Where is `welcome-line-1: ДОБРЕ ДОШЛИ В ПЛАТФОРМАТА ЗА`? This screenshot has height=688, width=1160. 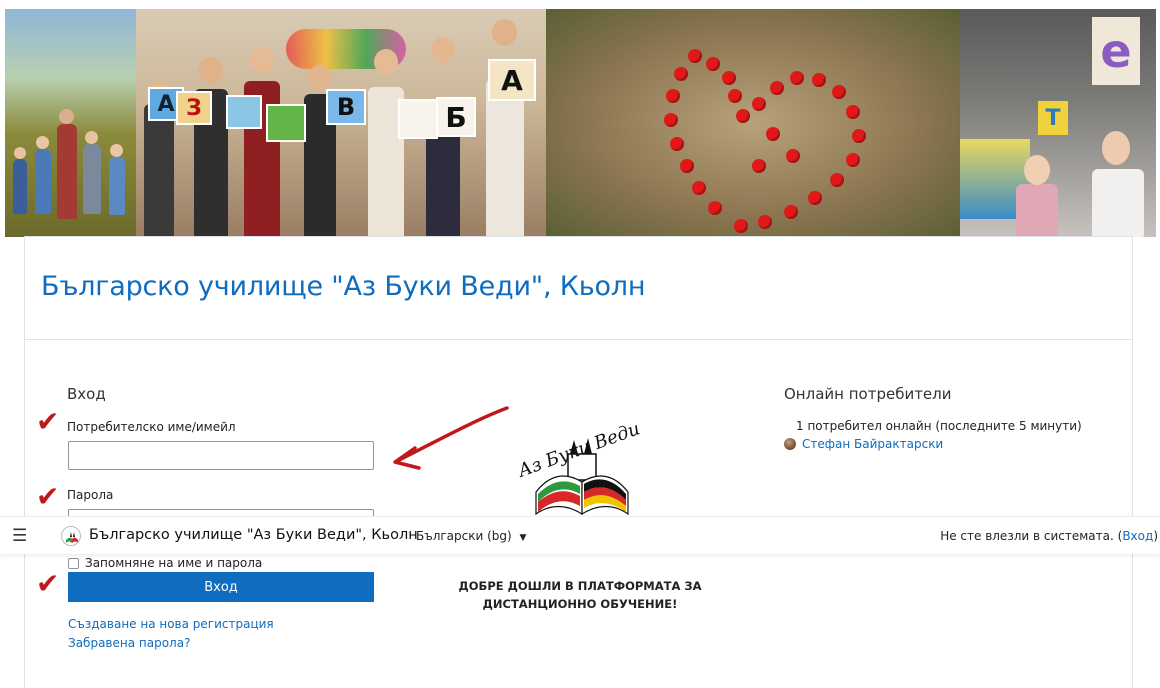
welcome-line-1: ДОБРЕ ДОШЛИ В ПЛАТФОРМАТА ЗА is located at coordinates (580, 586).